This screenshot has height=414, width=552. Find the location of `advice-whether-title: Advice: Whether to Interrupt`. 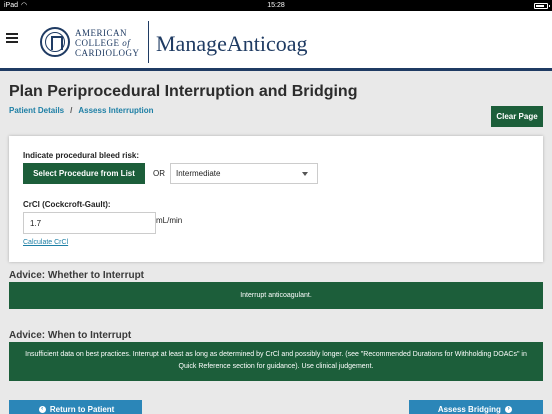

advice-whether-title: Advice: Whether to Interrupt is located at coordinates (77, 275).